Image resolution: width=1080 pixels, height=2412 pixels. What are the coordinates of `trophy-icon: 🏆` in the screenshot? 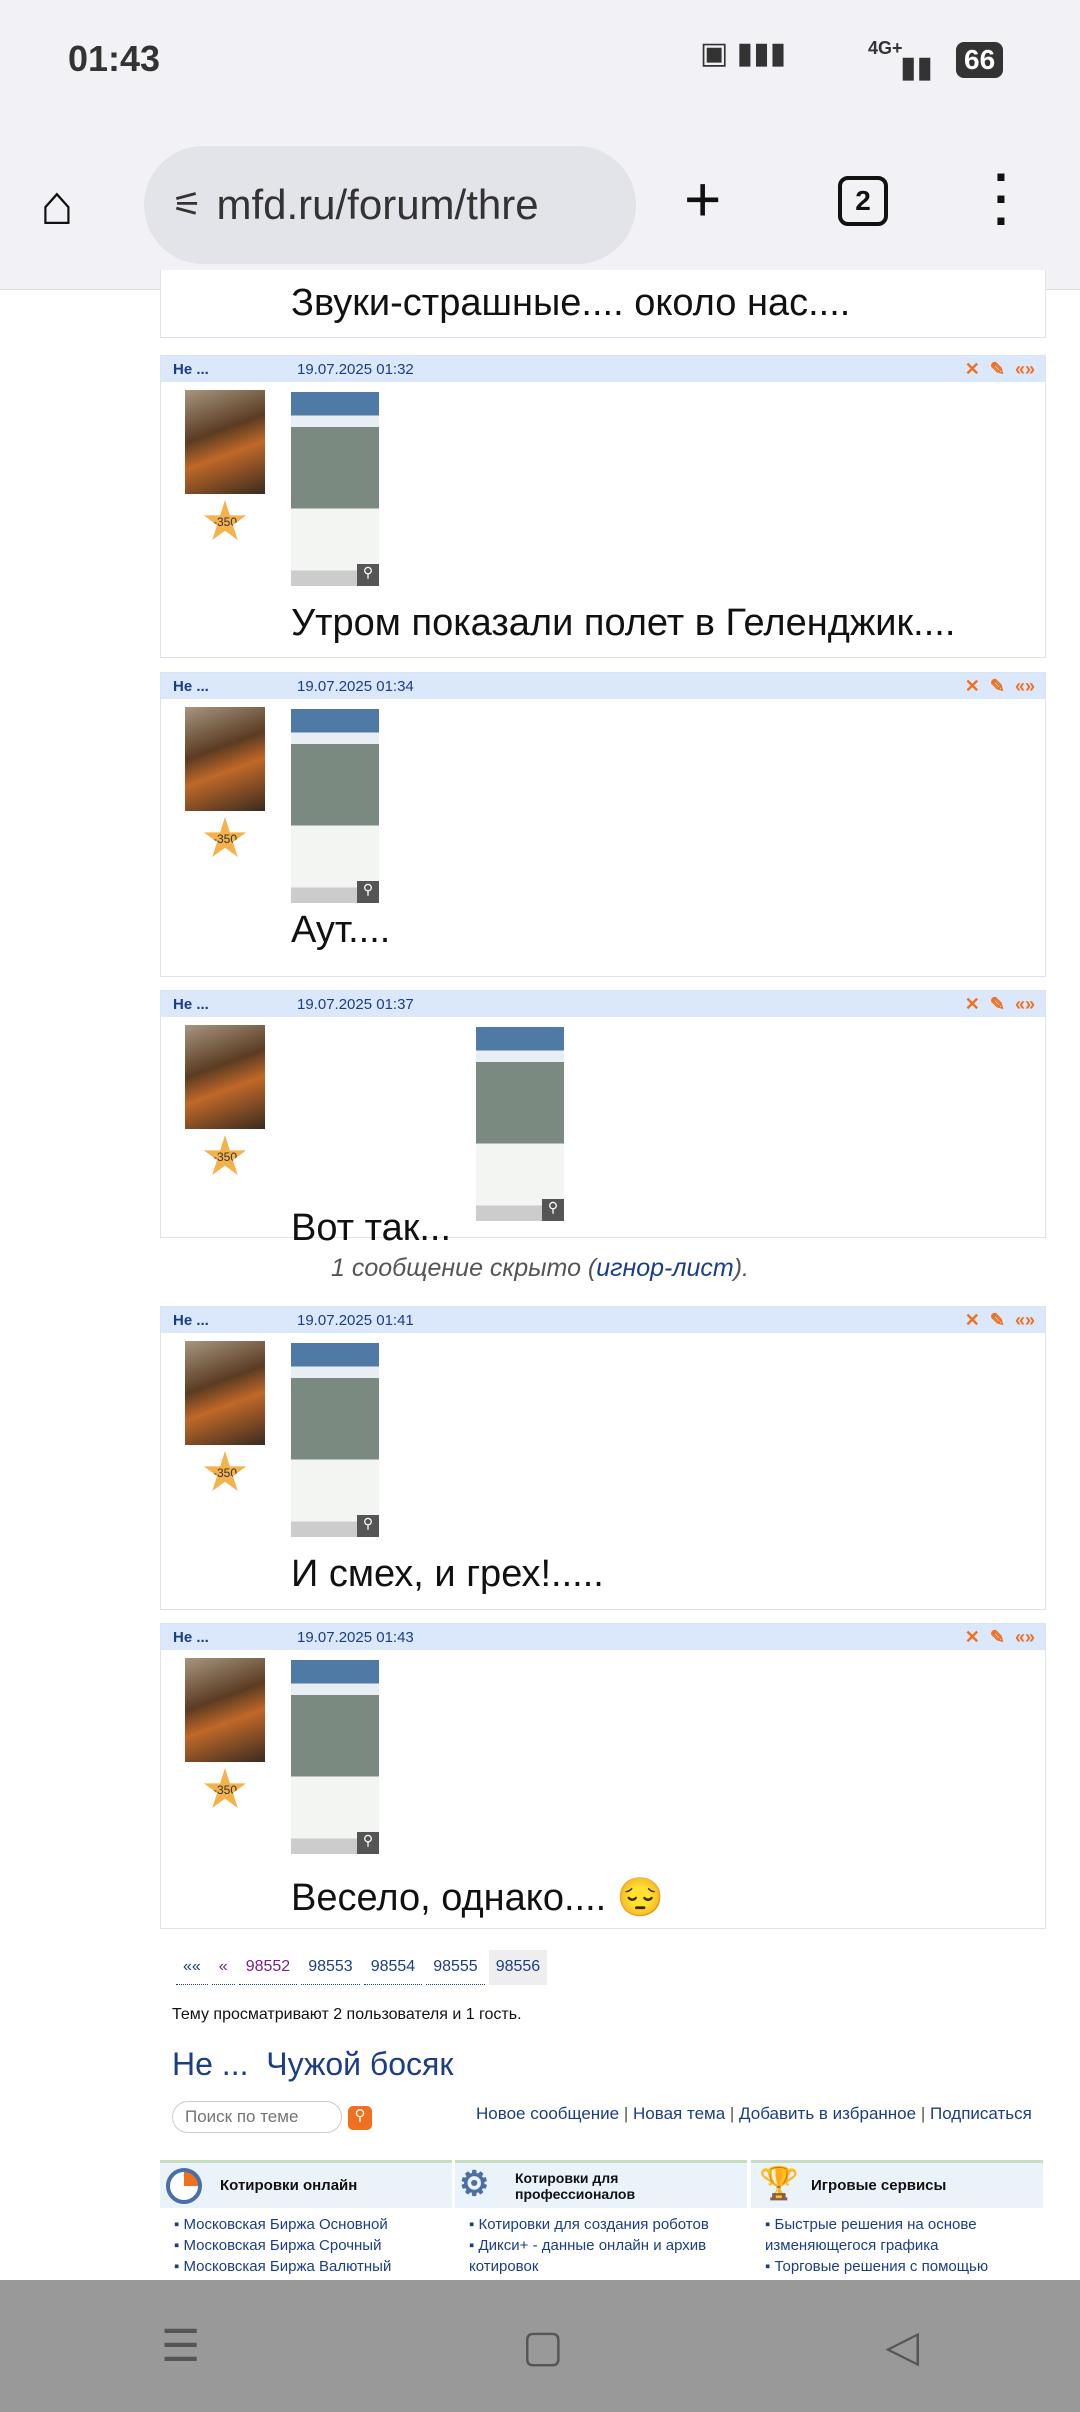 It's located at (779, 2183).